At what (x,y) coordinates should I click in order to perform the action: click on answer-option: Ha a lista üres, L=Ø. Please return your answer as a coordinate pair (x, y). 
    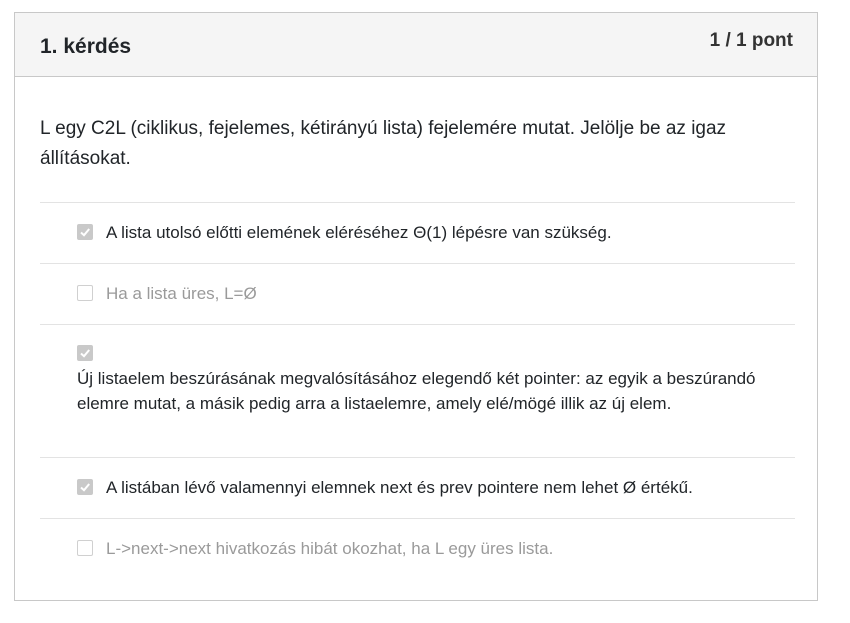
    Looking at the image, I should click on (417, 293).